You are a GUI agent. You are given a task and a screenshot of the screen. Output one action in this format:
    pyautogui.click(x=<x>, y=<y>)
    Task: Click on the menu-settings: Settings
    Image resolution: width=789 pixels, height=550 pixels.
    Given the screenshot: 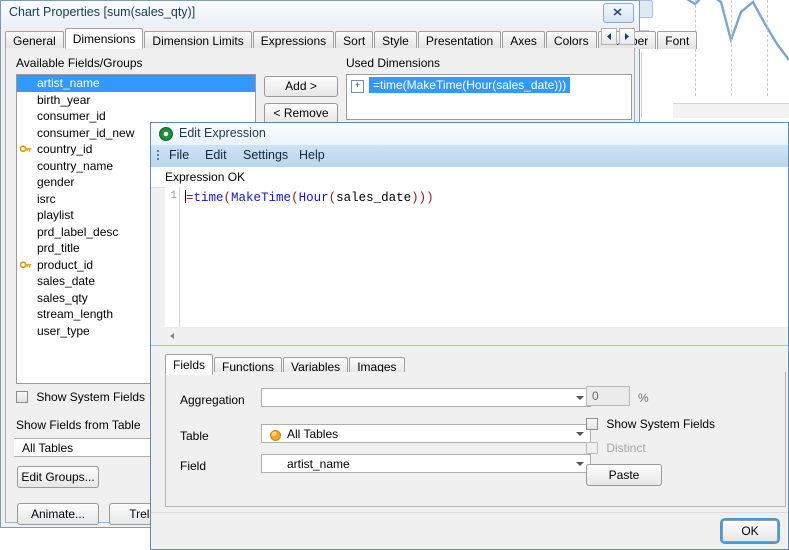 What is the action you would take?
    pyautogui.click(x=265, y=155)
    